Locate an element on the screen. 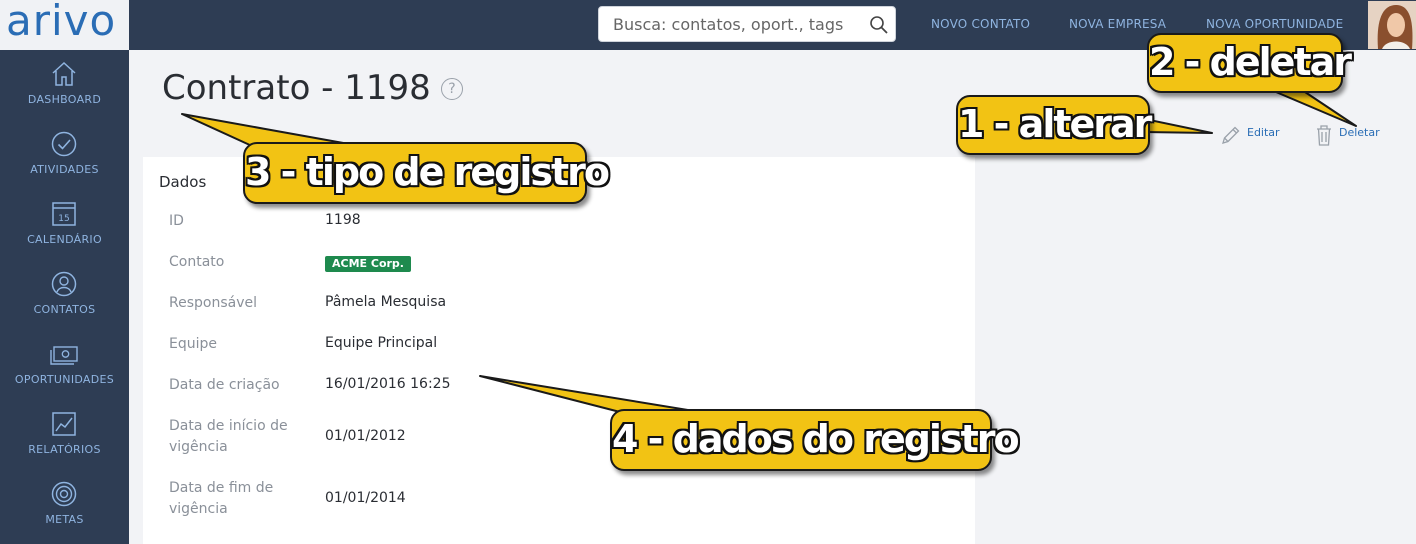 The height and width of the screenshot is (544, 1416). new-company-link: NOVA EMPRESA is located at coordinates (1117, 24).